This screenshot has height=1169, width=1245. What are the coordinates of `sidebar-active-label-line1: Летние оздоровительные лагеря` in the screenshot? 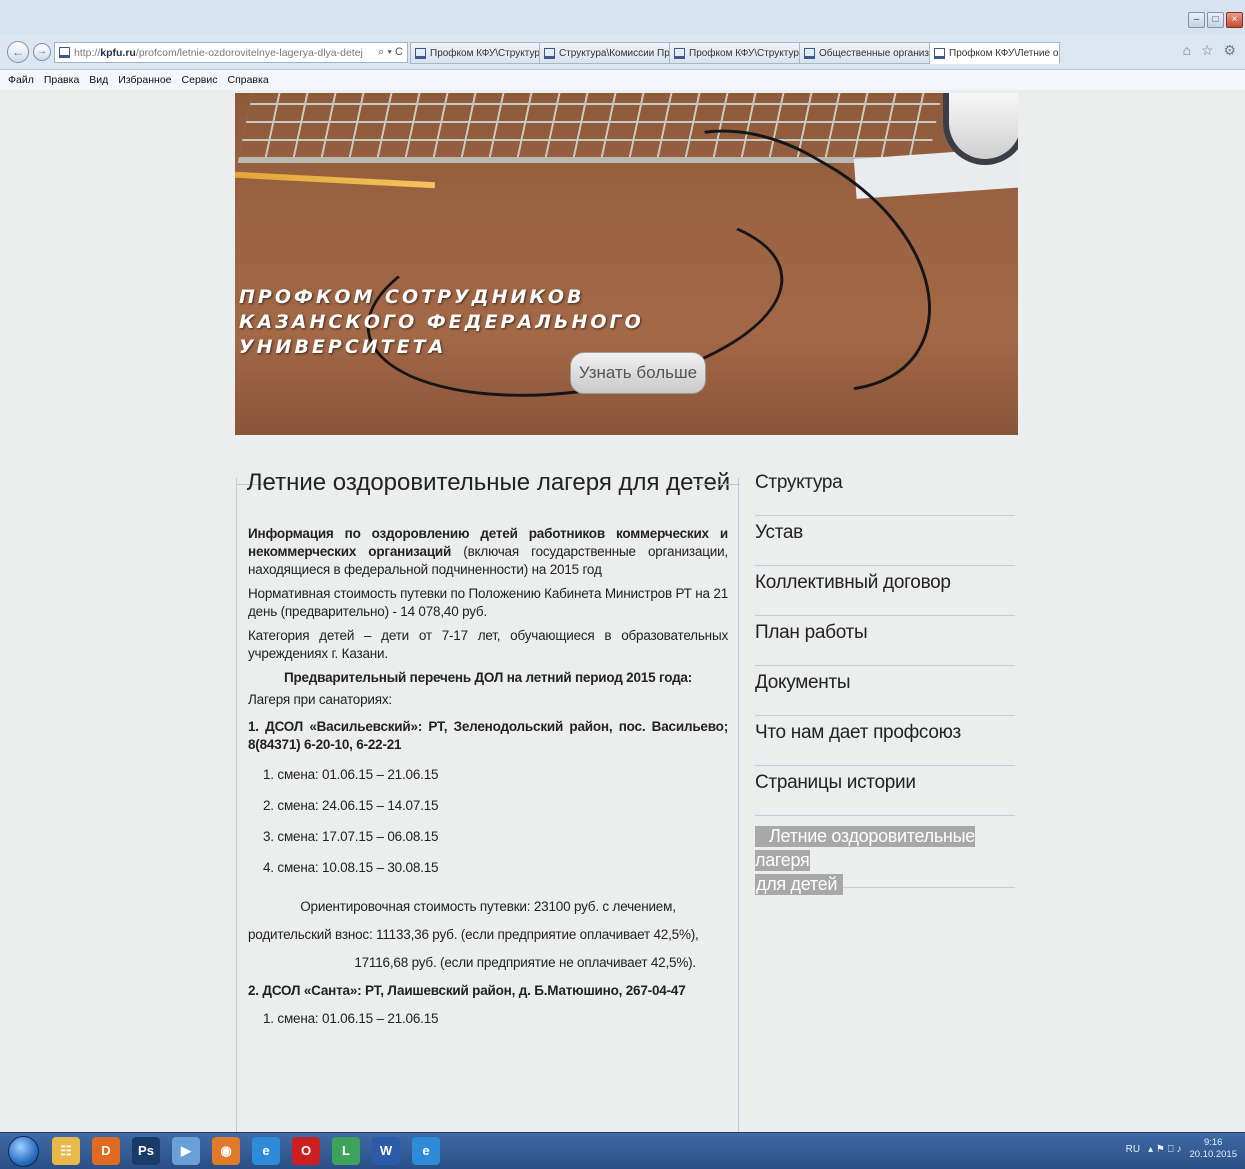 It's located at (865, 848).